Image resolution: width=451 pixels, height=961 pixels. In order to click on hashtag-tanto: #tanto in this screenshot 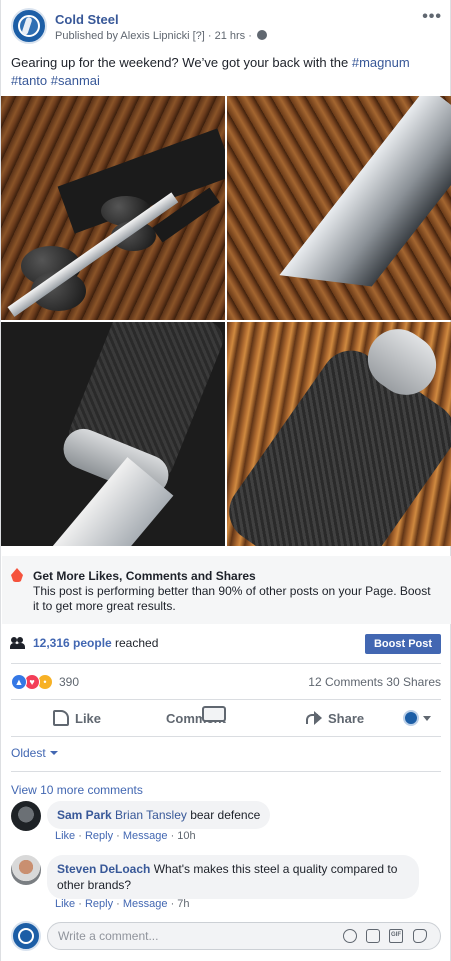, I will do `click(29, 80)`.